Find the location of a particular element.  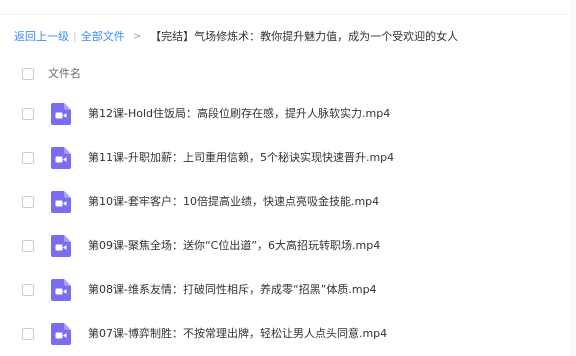

file-name: 第11课-升职加薪：上司重用信赖，5个秘诀实现快速晋升.mp4 is located at coordinates (241, 158).